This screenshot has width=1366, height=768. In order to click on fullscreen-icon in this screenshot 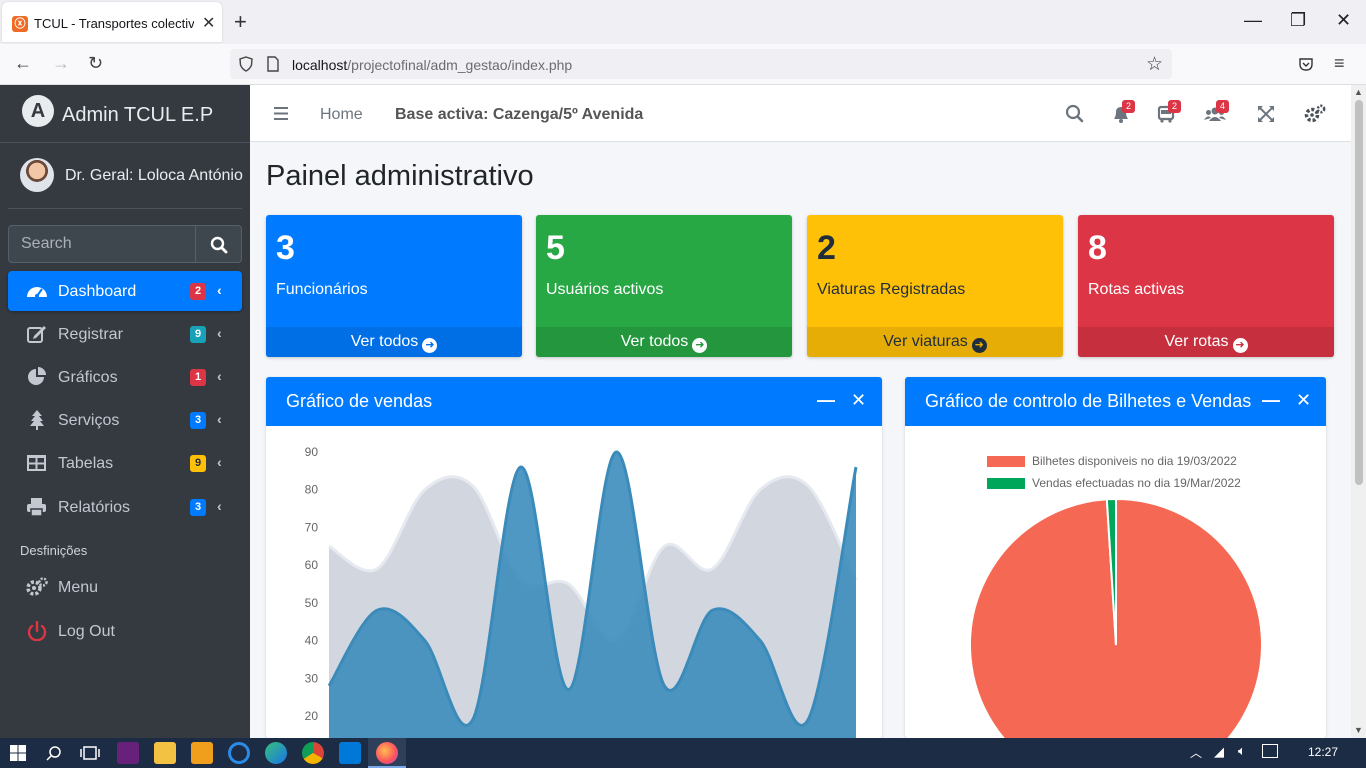, I will do `click(1266, 114)`.